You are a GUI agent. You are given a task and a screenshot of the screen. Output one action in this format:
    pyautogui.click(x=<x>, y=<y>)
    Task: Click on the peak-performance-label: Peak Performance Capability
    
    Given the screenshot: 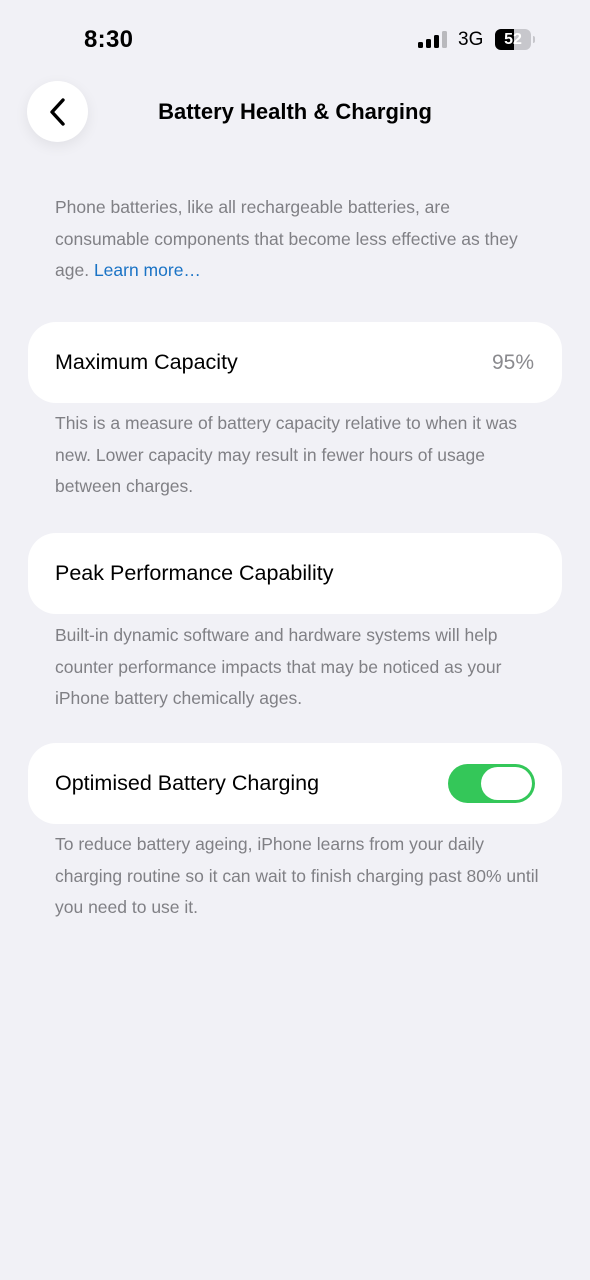 What is the action you would take?
    pyautogui.click(x=194, y=573)
    